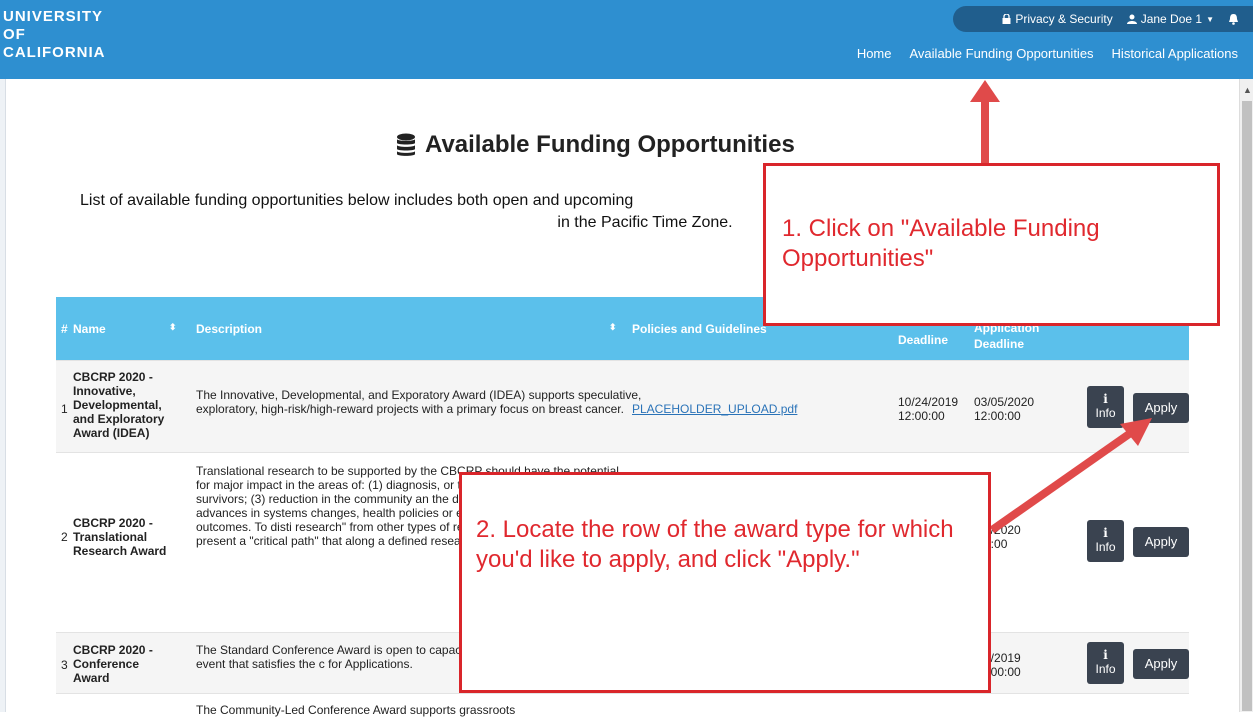  Describe the element at coordinates (985, 91) in the screenshot. I see `arrow-up-head` at that location.